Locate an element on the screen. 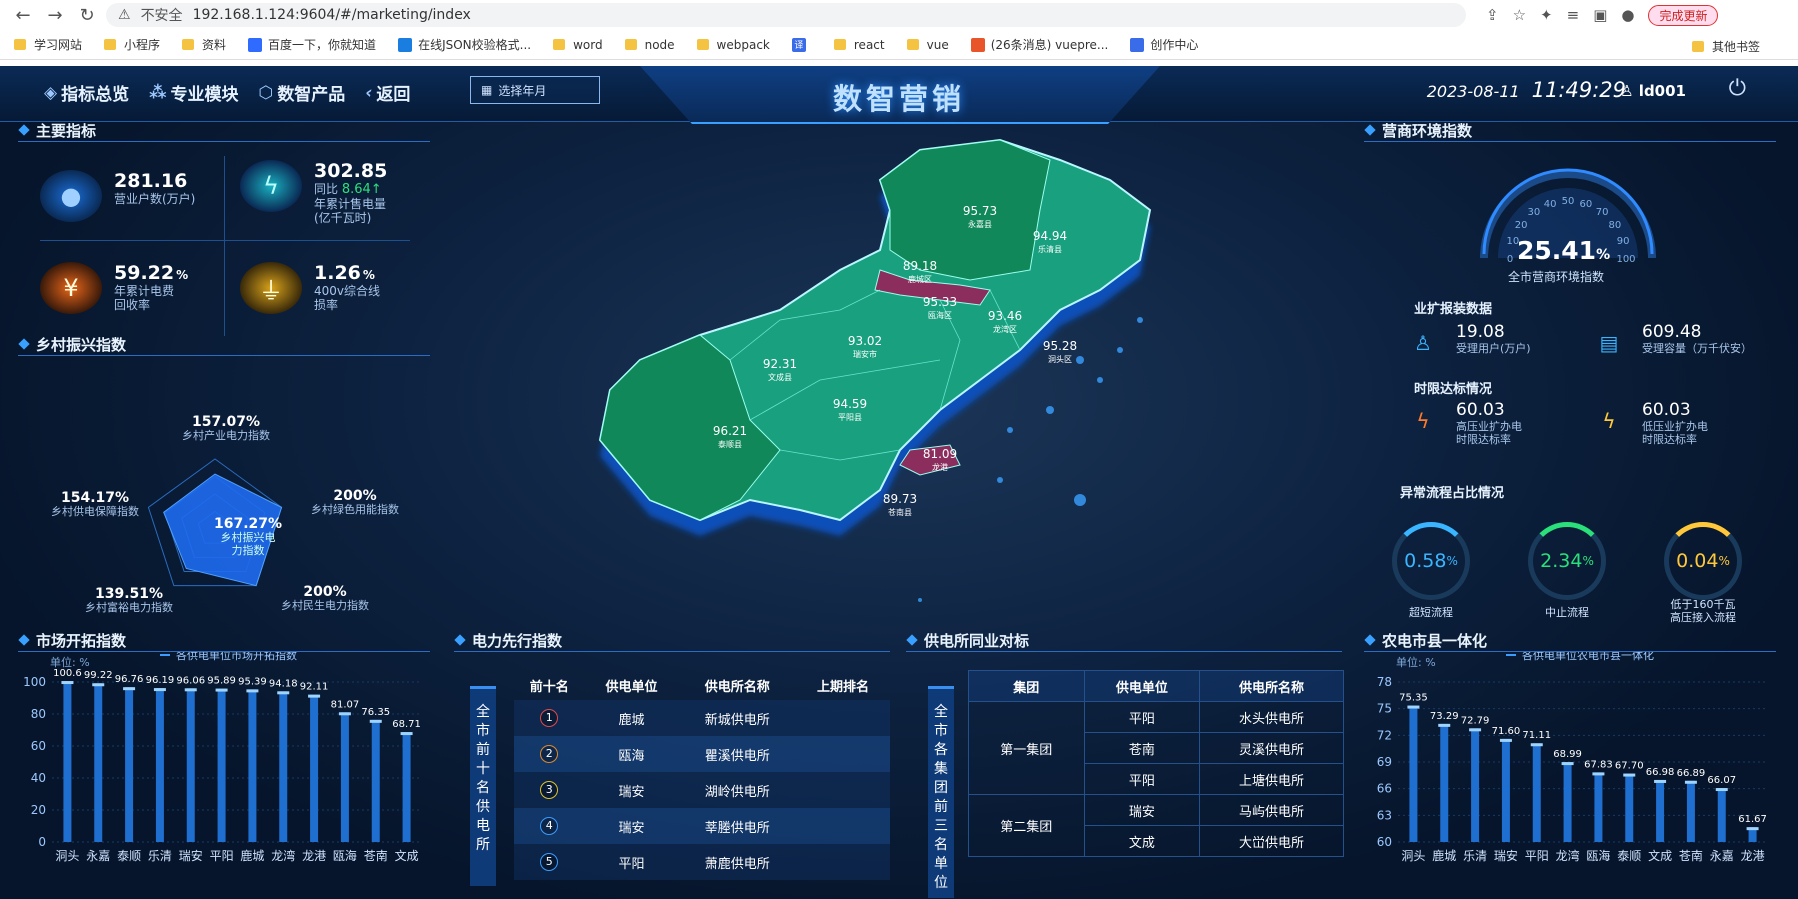 This screenshot has width=1798, height=899. kpi-sales: ϟ 302.85 同比 8.64↑ 年累计售电量 (亿千瓦时) is located at coordinates (313, 192).